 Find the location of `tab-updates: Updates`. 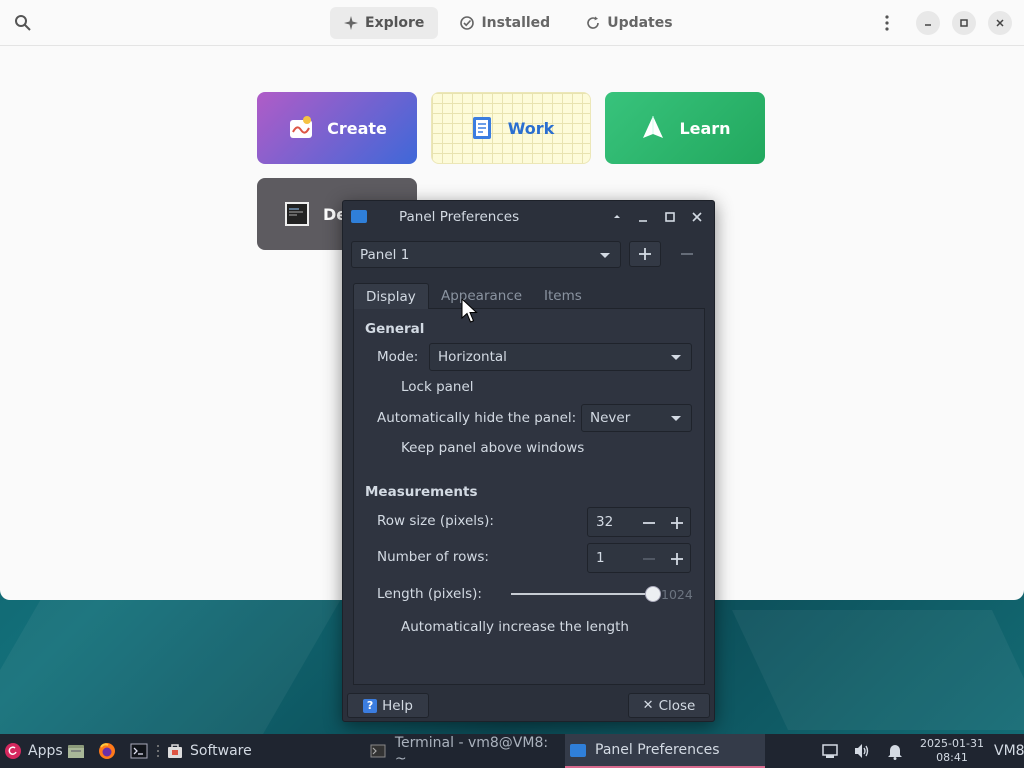

tab-updates: Updates is located at coordinates (629, 23).